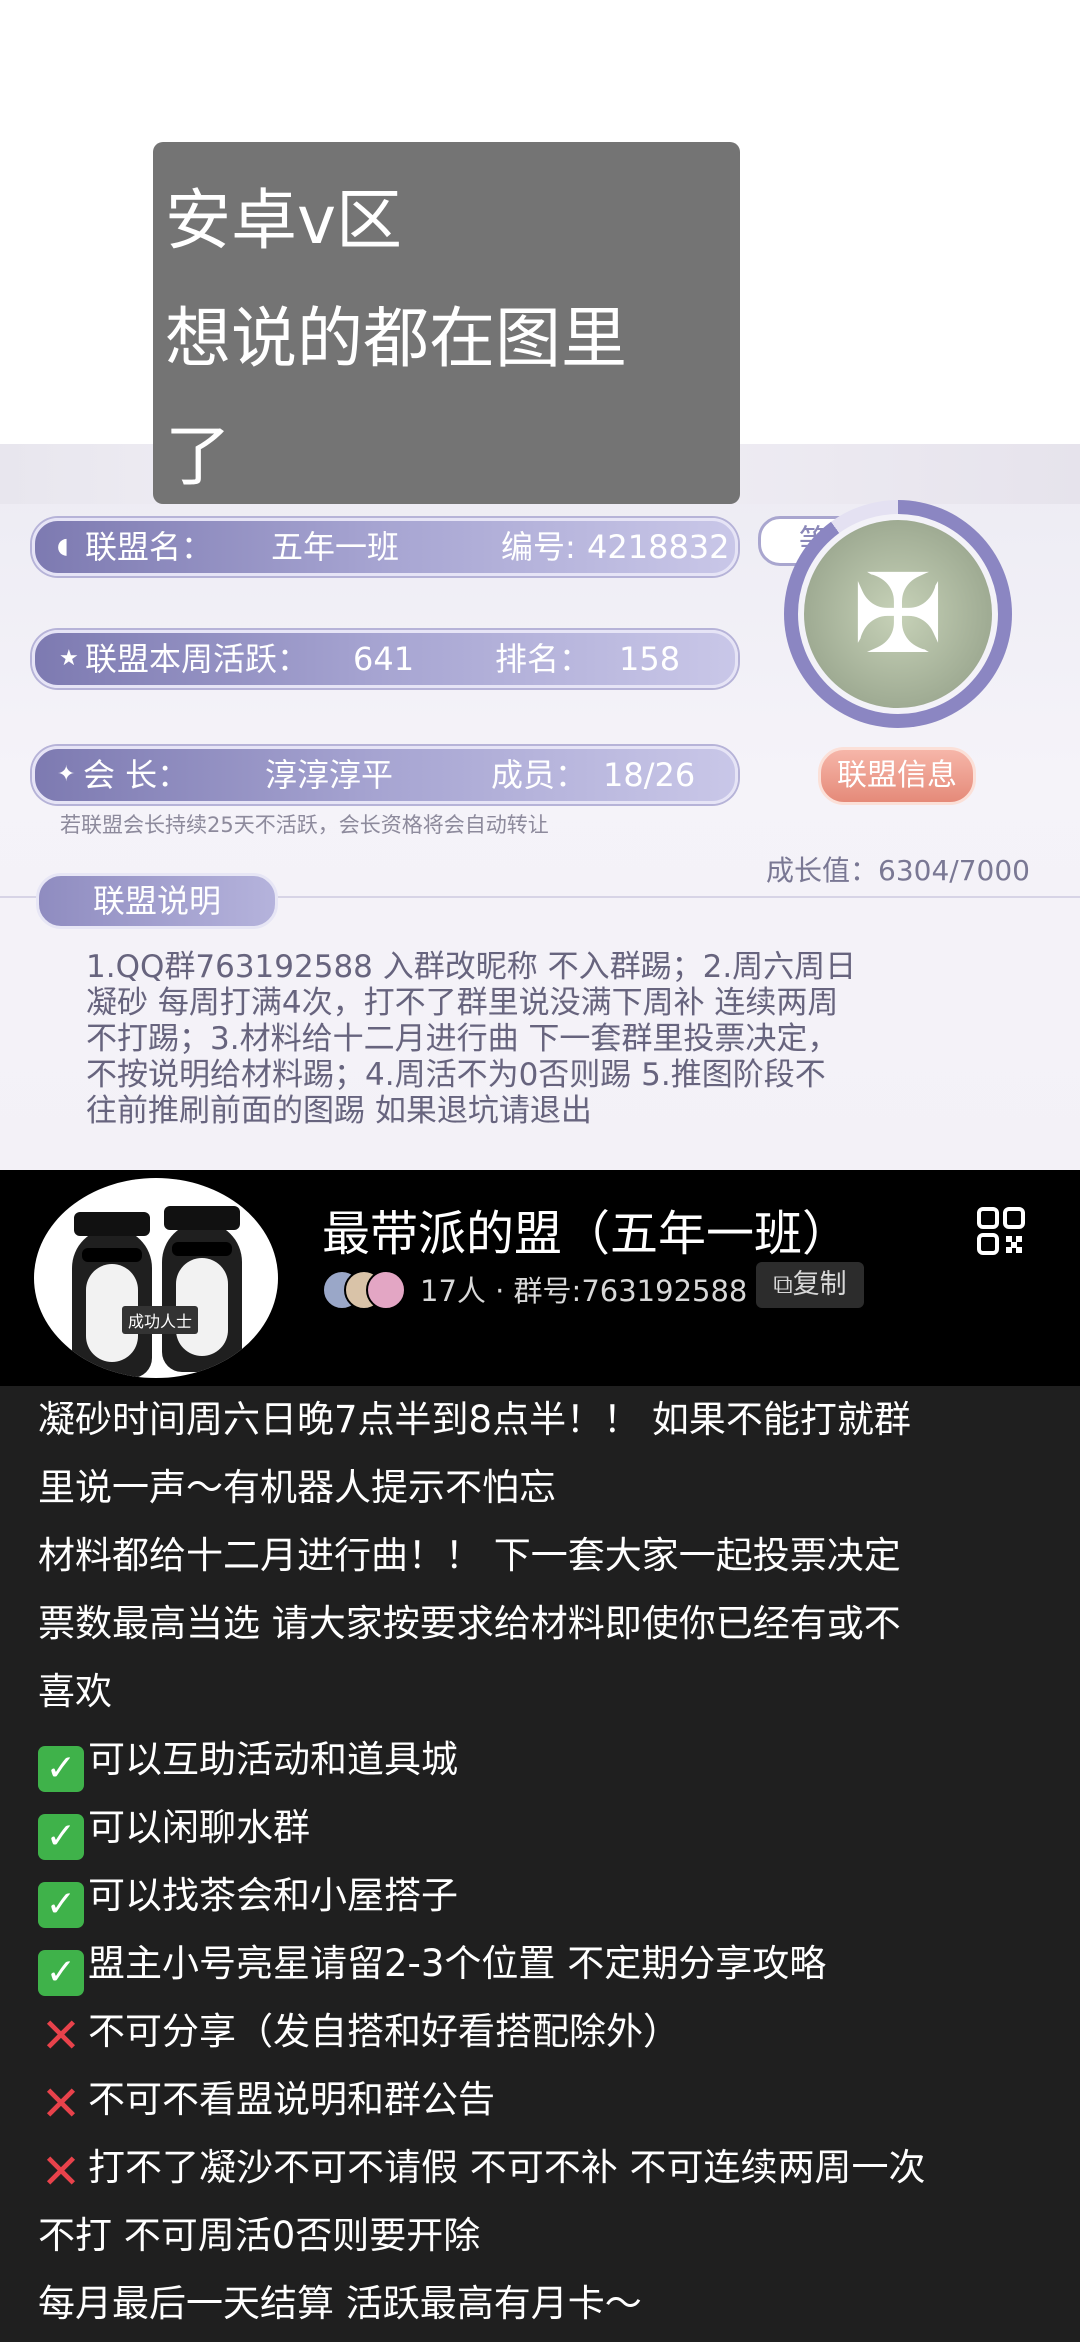 This screenshot has width=1080, height=2342. I want to click on notice-cross-item: ✕ 不可不看盟说明和群公告, so click(266, 2100).